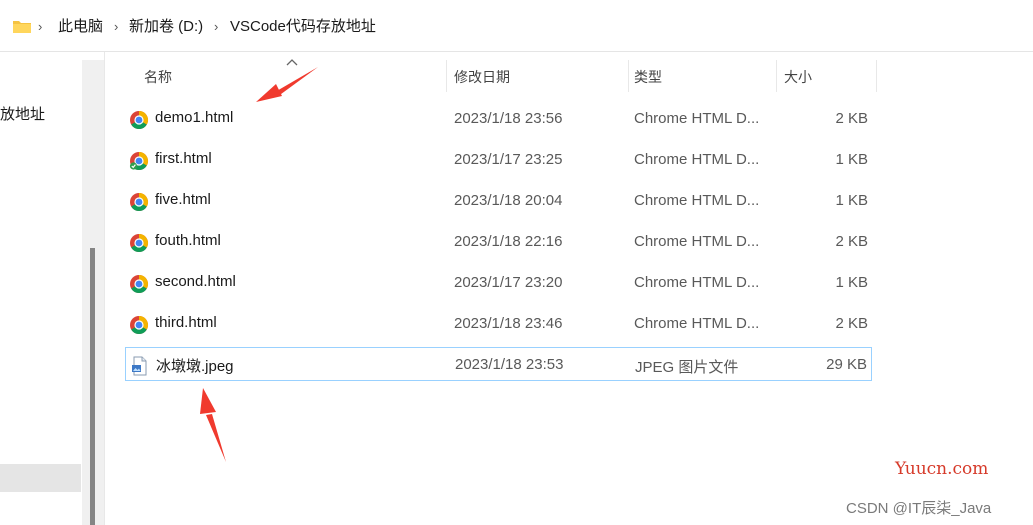 The image size is (1033, 525). I want to click on column-header-size: 大小, so click(826, 76).